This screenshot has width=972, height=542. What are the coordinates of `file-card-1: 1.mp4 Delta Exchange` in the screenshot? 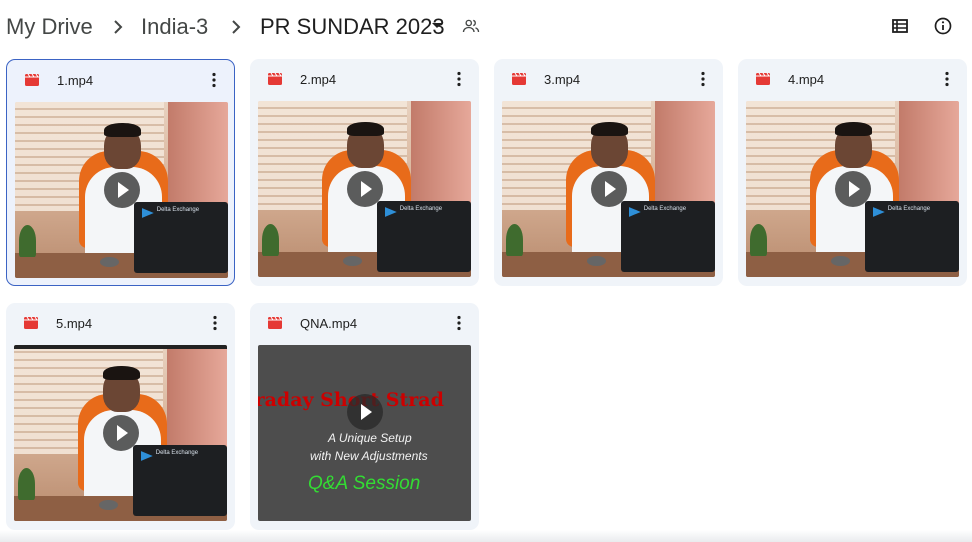 It's located at (120, 172).